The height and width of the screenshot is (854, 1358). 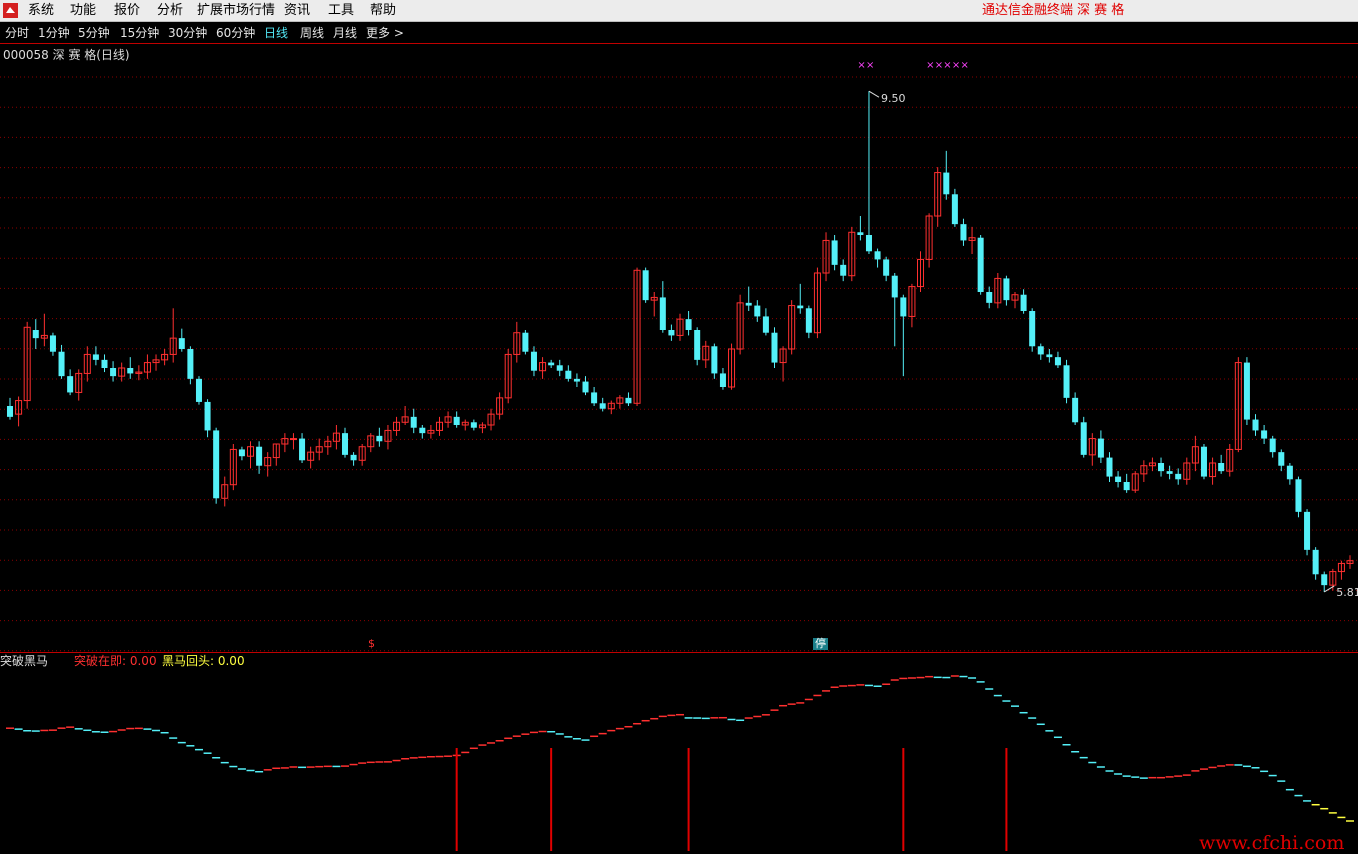 I want to click on app-logo-icon, so click(x=10, y=10).